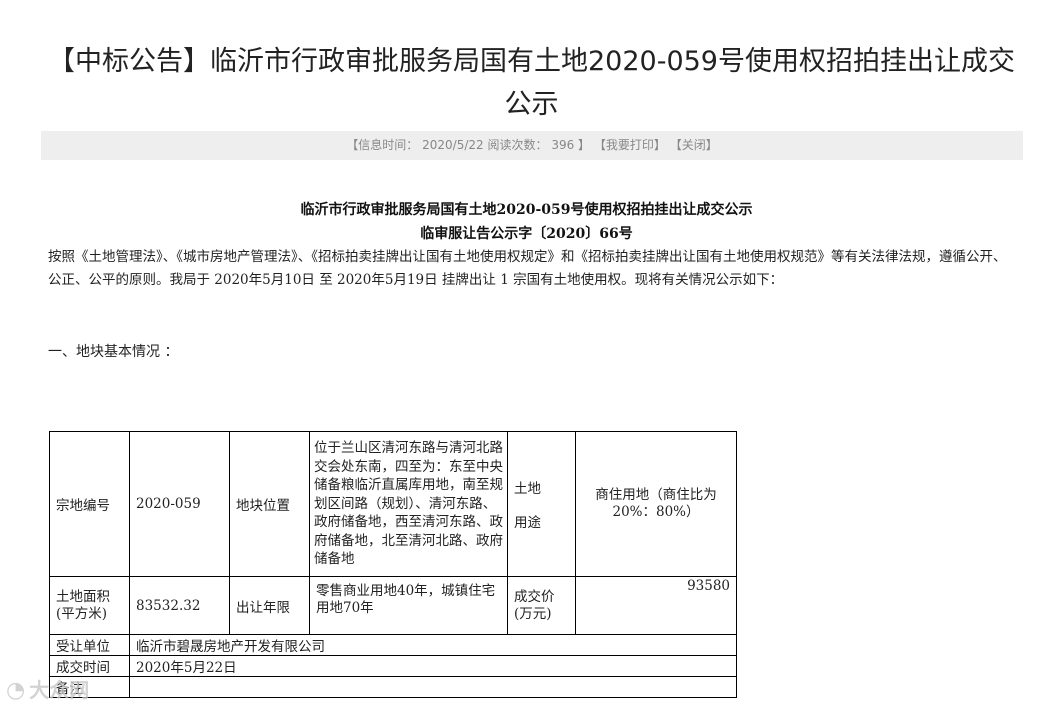 The height and width of the screenshot is (709, 1053). I want to click on info-reads-value: 396, so click(563, 145).